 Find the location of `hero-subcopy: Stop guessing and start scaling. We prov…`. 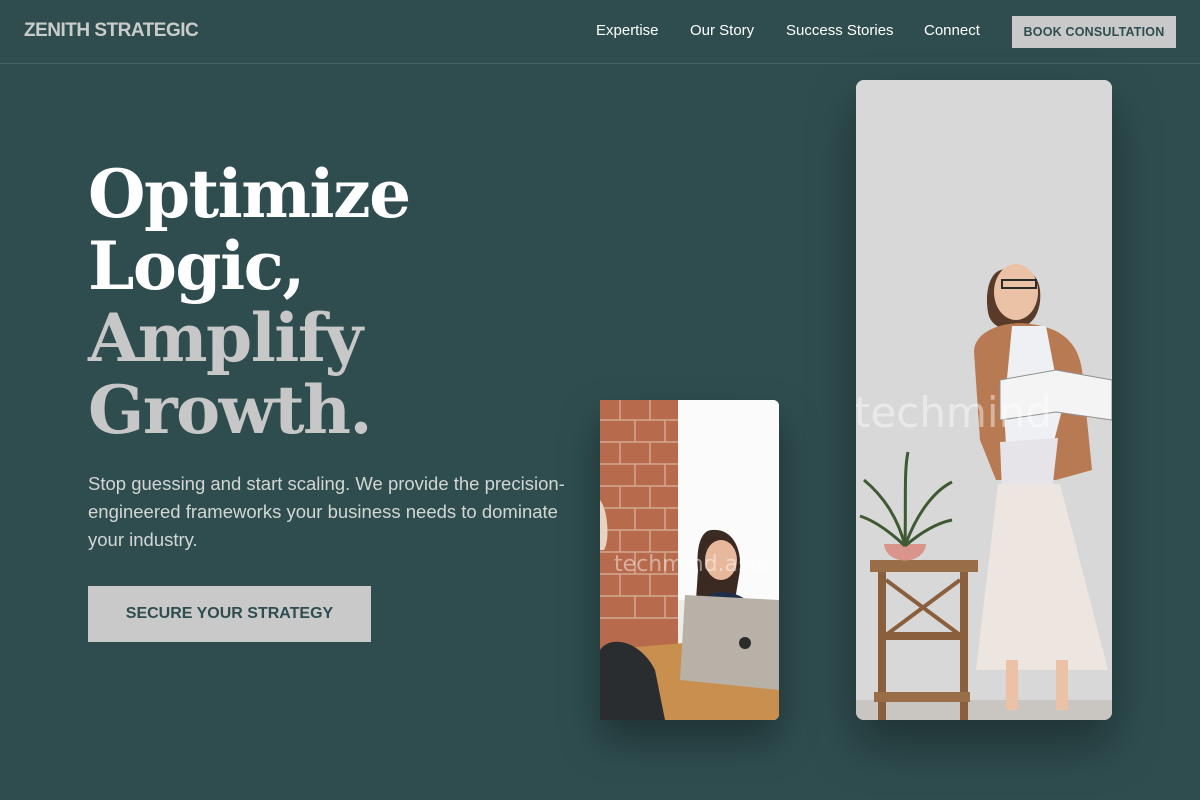

hero-subcopy: Stop guessing and start scaling. We prov… is located at coordinates (326, 511).